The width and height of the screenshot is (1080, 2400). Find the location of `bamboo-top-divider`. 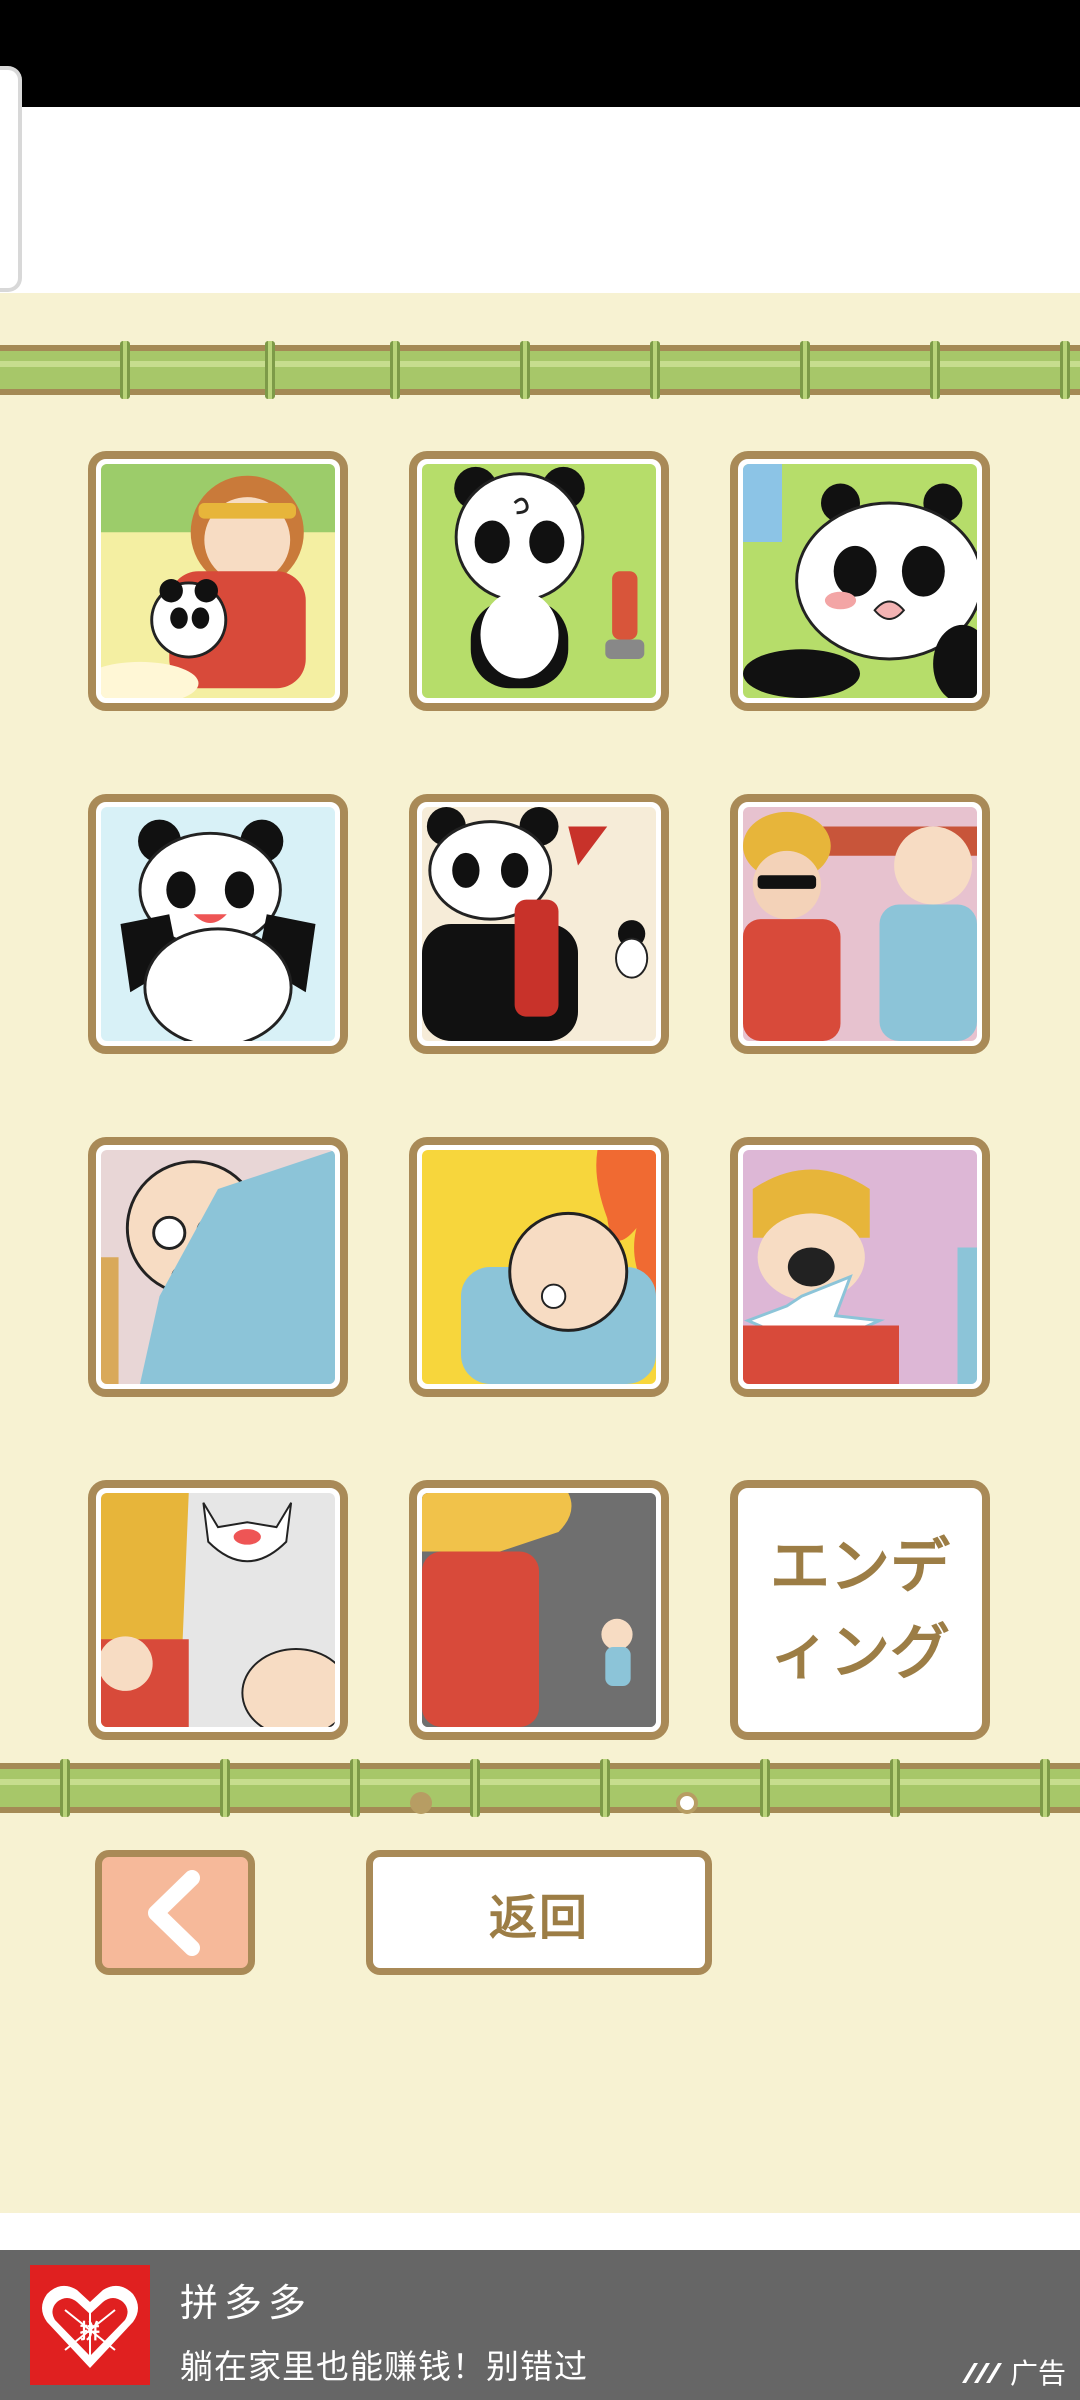

bamboo-top-divider is located at coordinates (540, 370).